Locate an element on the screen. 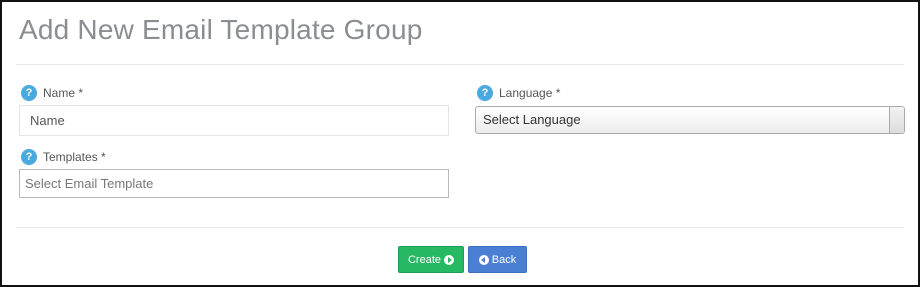 The width and height of the screenshot is (920, 287). language-select: Select Language is located at coordinates (690, 120).